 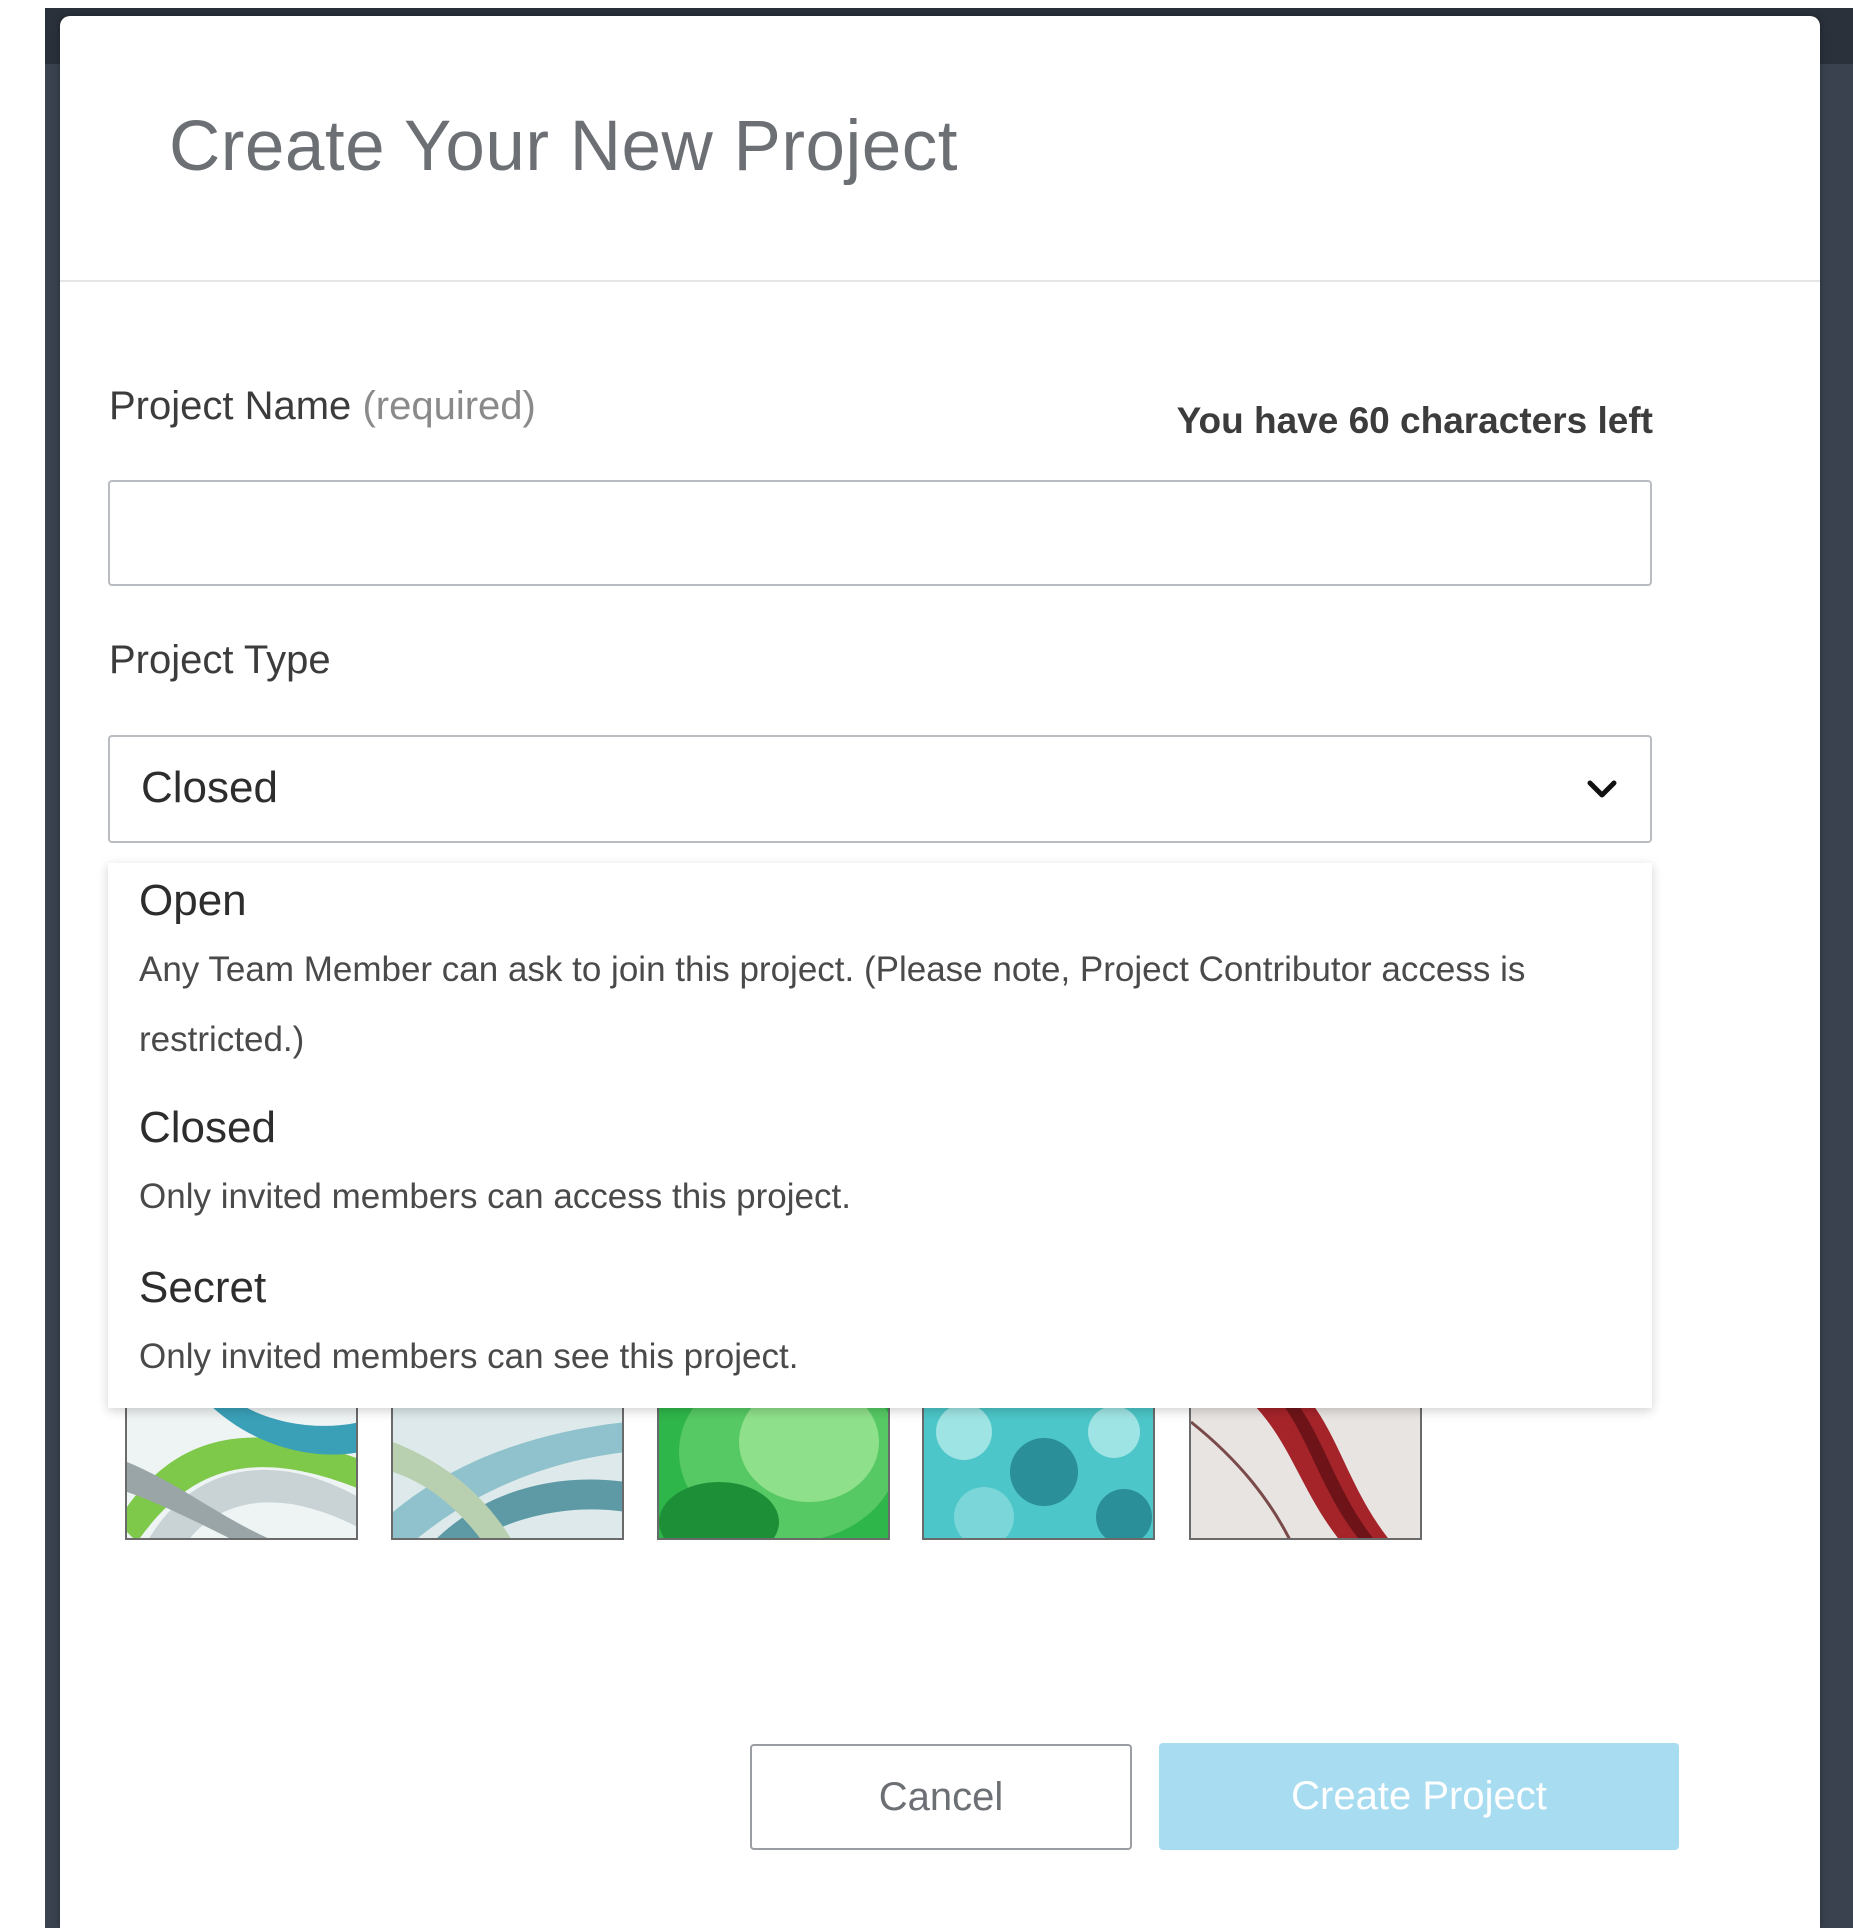 I want to click on cancel-button: Cancel, so click(x=941, y=1797).